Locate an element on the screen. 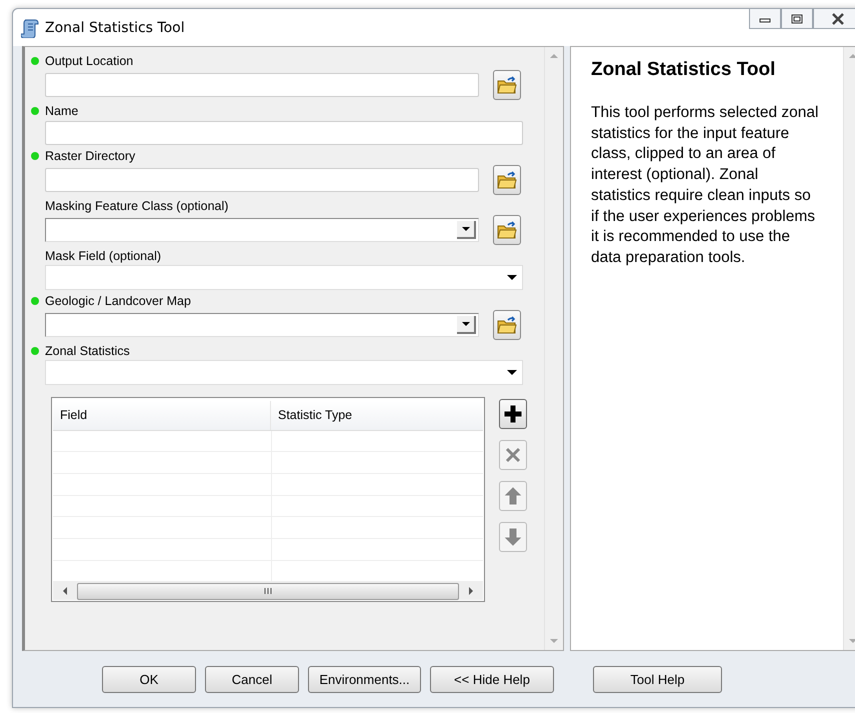 The width and height of the screenshot is (855, 713). parameter-label: Masking Feature Class (optional) is located at coordinates (136, 205).